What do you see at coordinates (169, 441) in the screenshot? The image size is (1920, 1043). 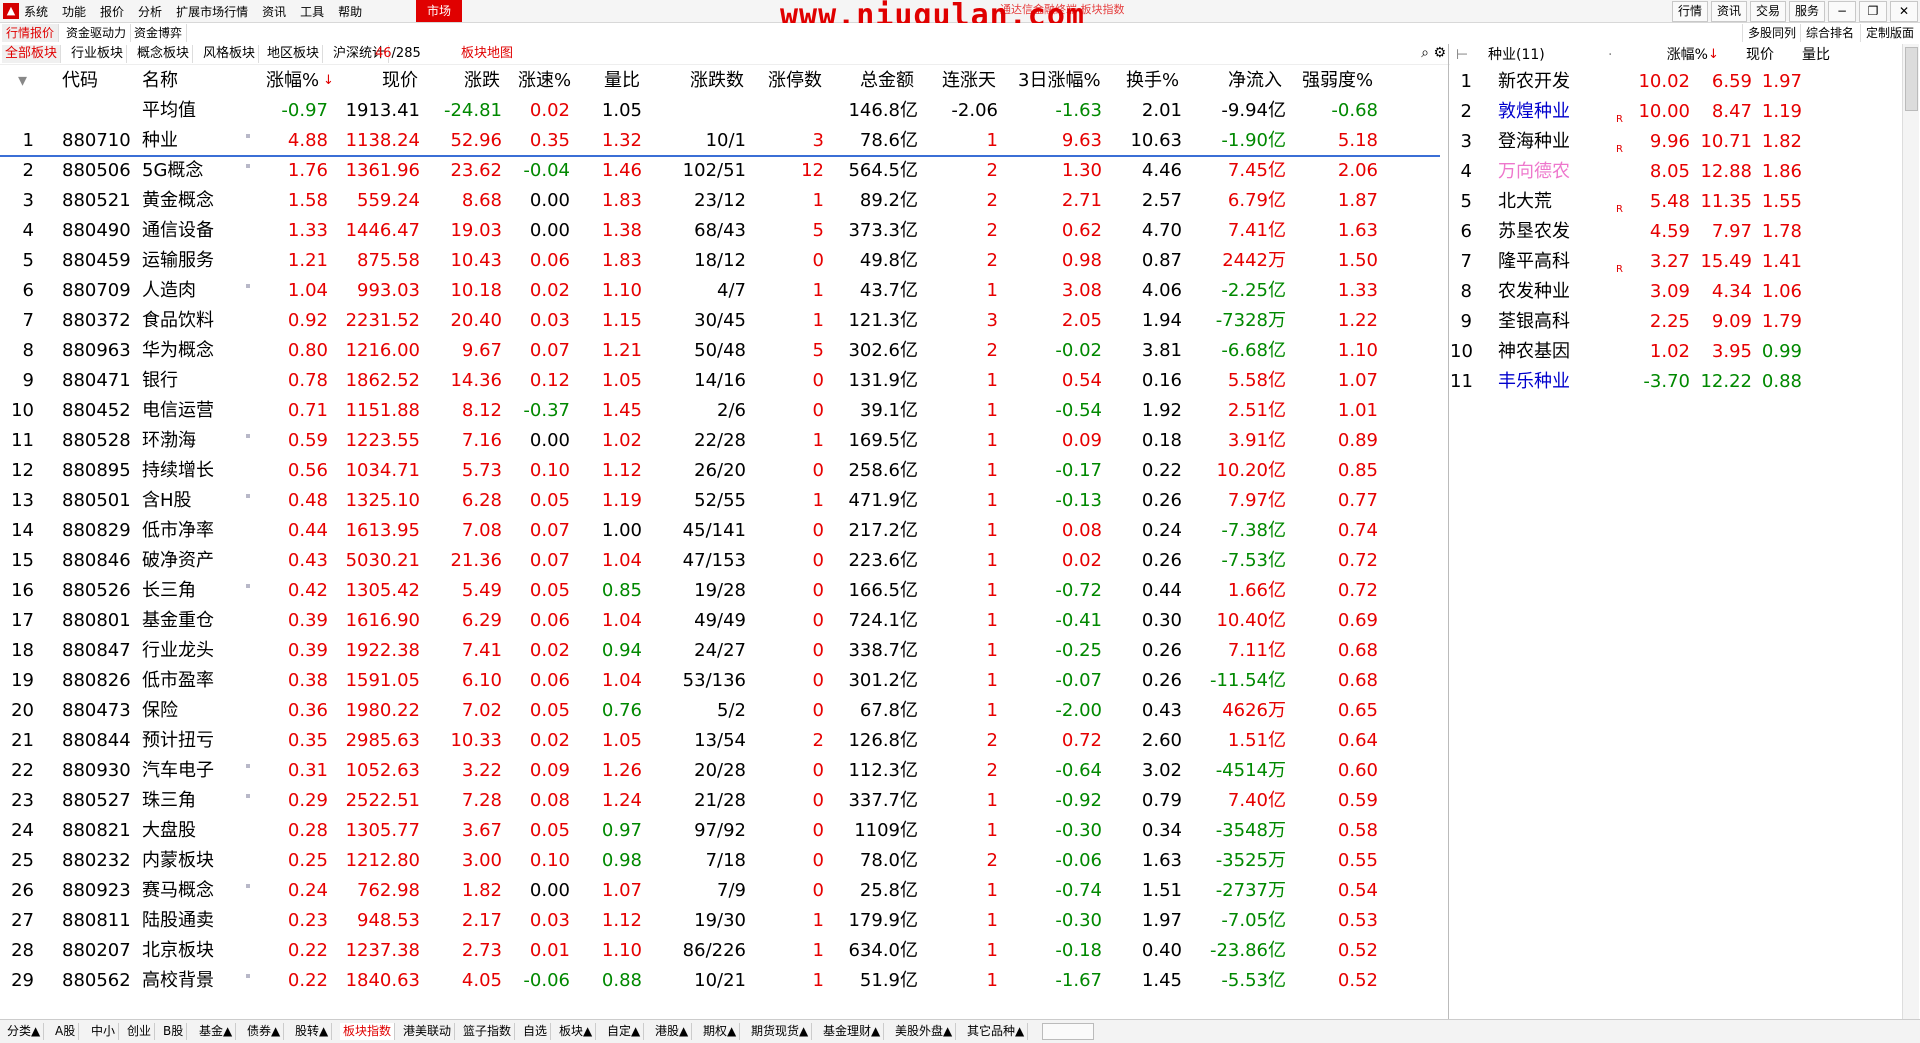 I see `cell-name: 环渤海` at bounding box center [169, 441].